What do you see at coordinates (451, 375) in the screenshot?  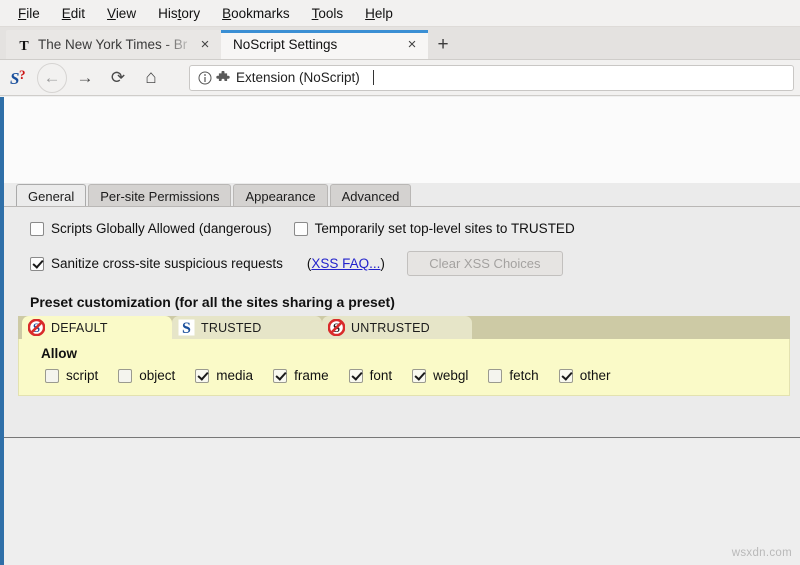 I see `capability-webgl-label: webgl` at bounding box center [451, 375].